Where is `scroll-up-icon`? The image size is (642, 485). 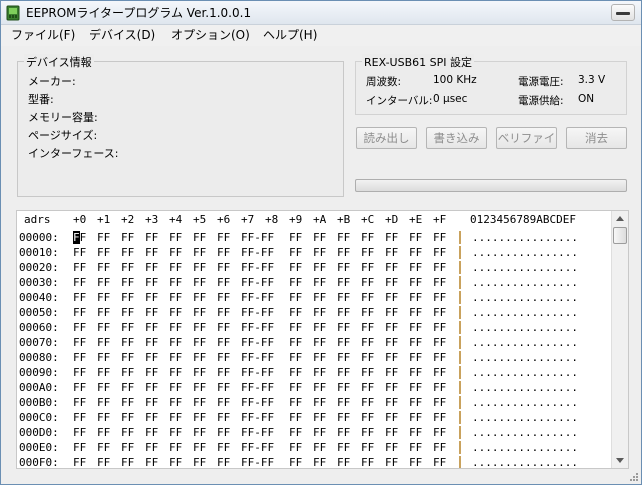
scroll-up-icon is located at coordinates (620, 218).